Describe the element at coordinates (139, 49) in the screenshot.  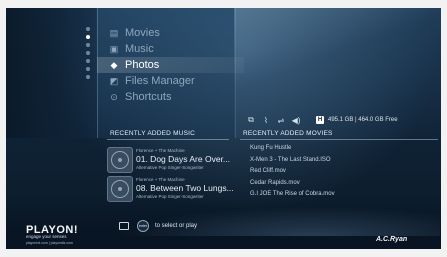
I see `menu-item-label: Music` at that location.